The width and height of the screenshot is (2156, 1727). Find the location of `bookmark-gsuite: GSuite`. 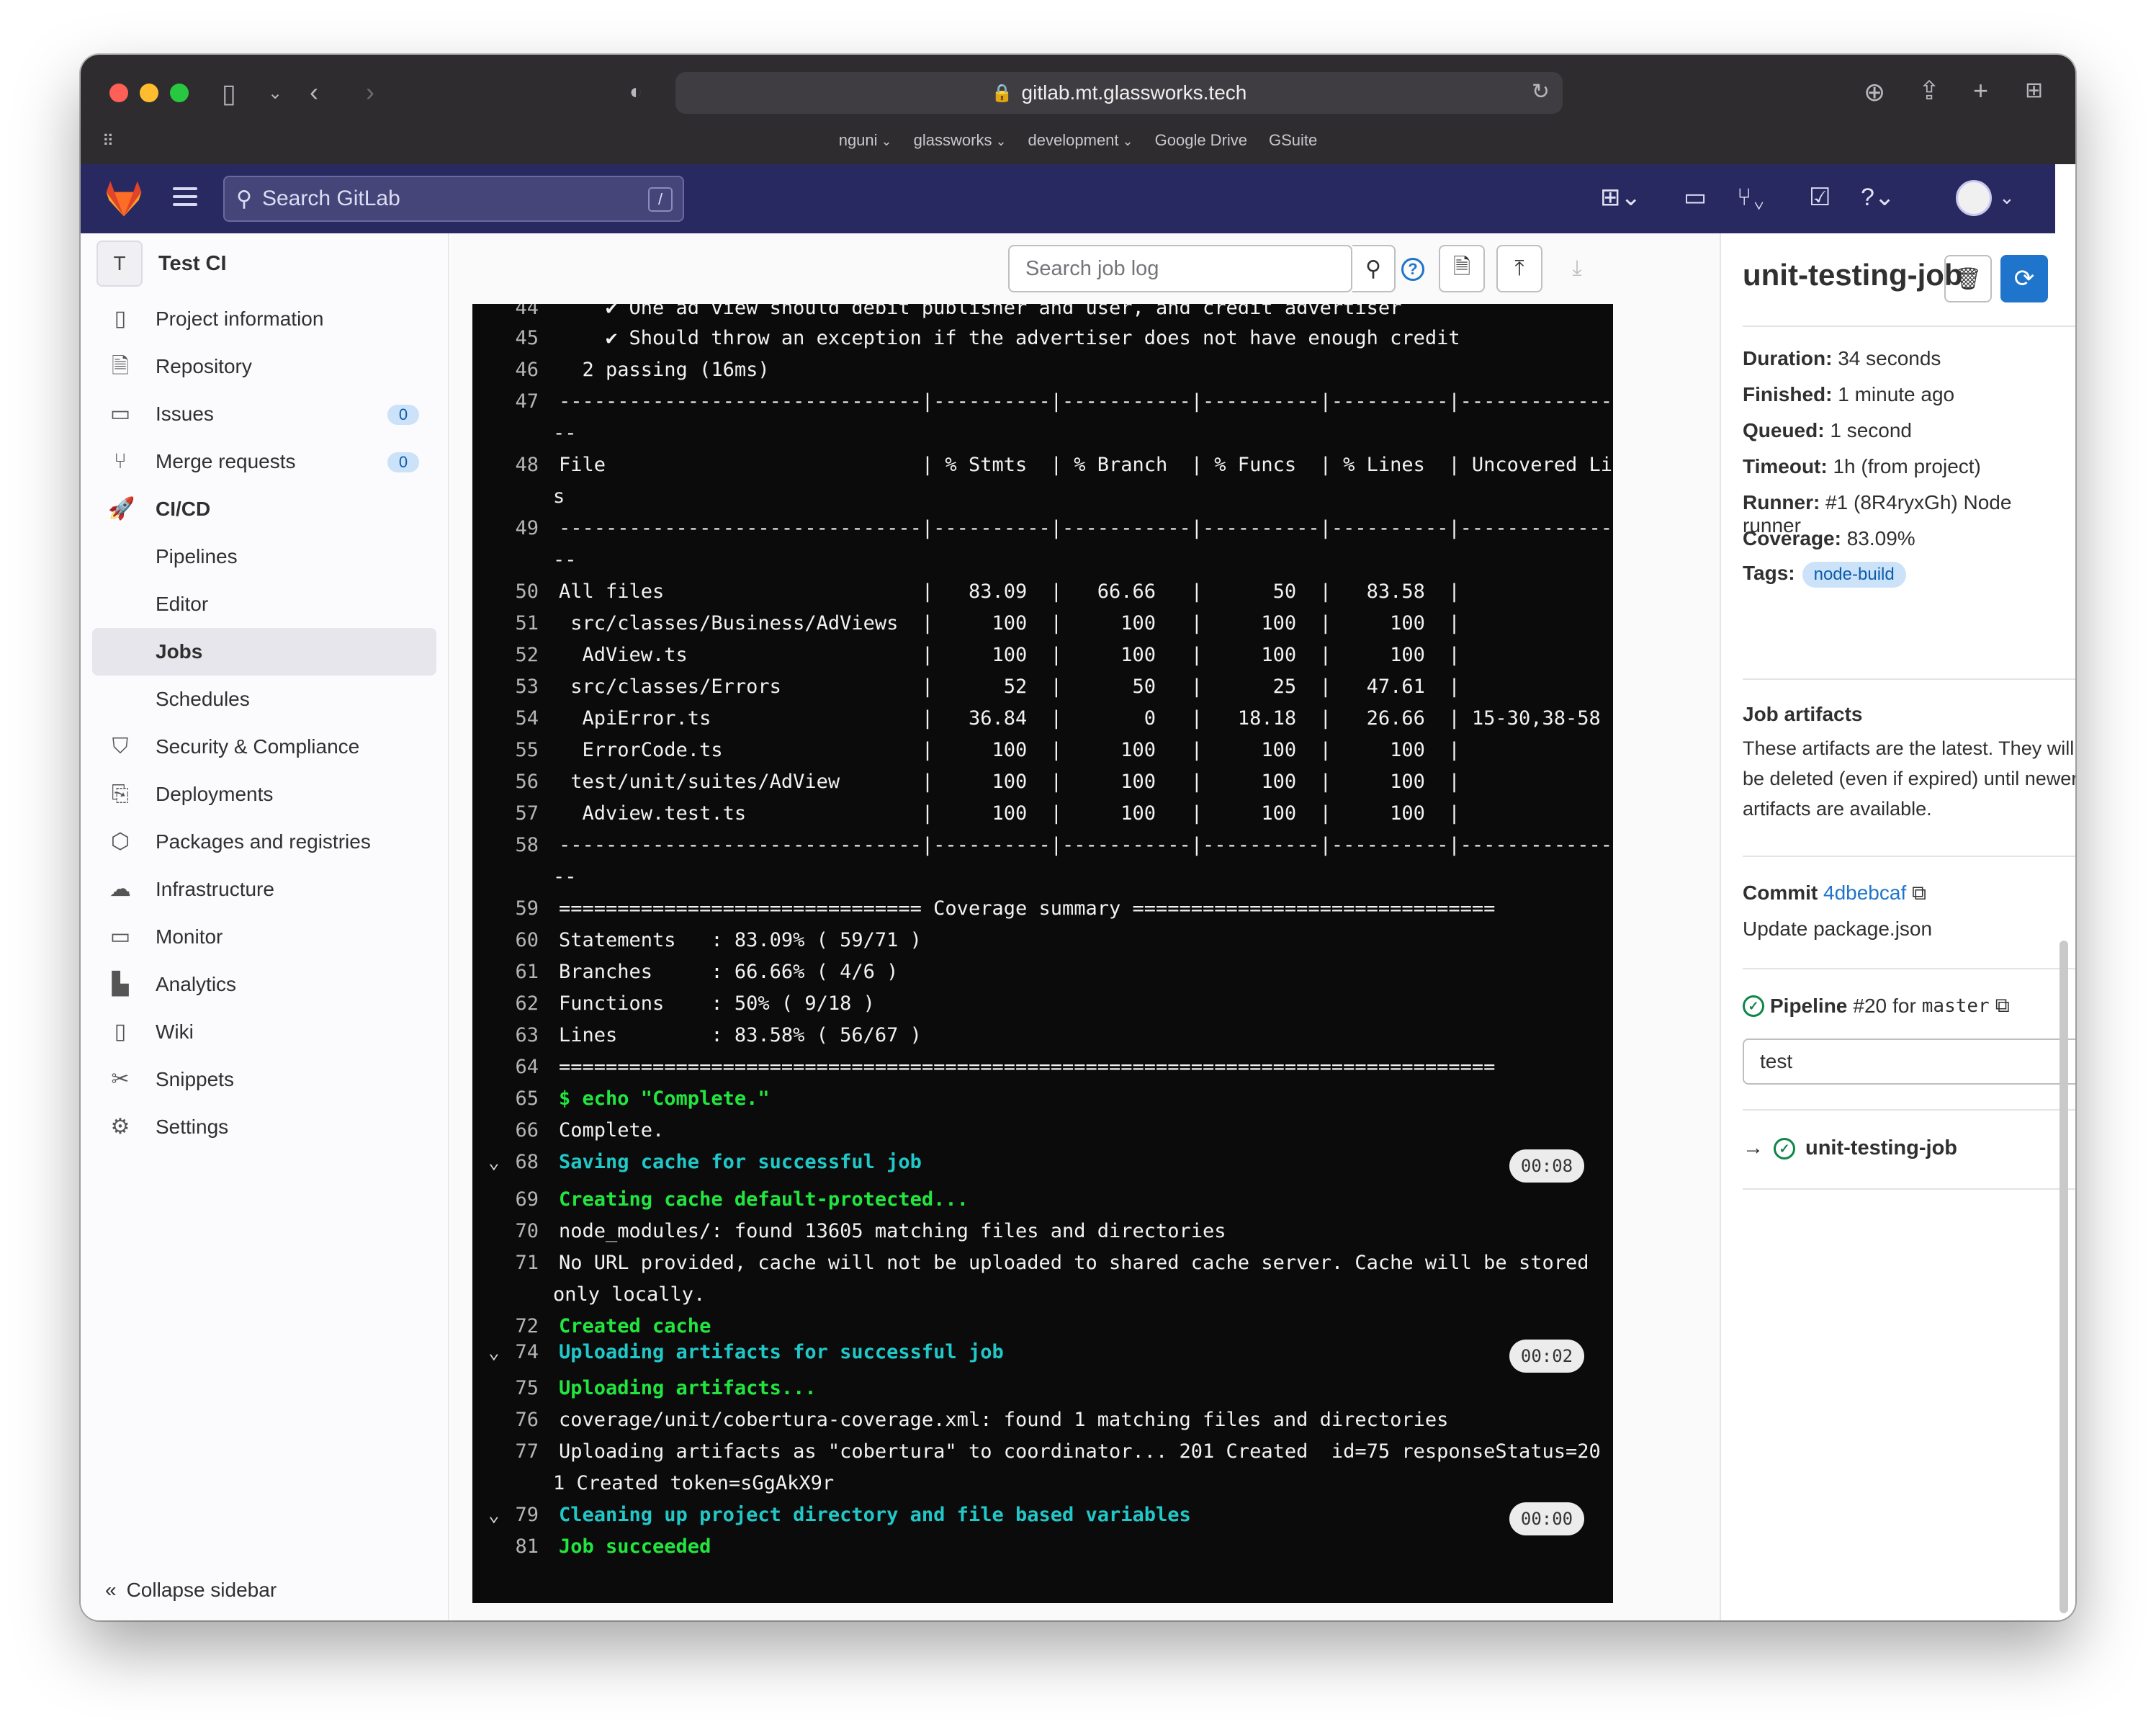

bookmark-gsuite: GSuite is located at coordinates (1293, 140).